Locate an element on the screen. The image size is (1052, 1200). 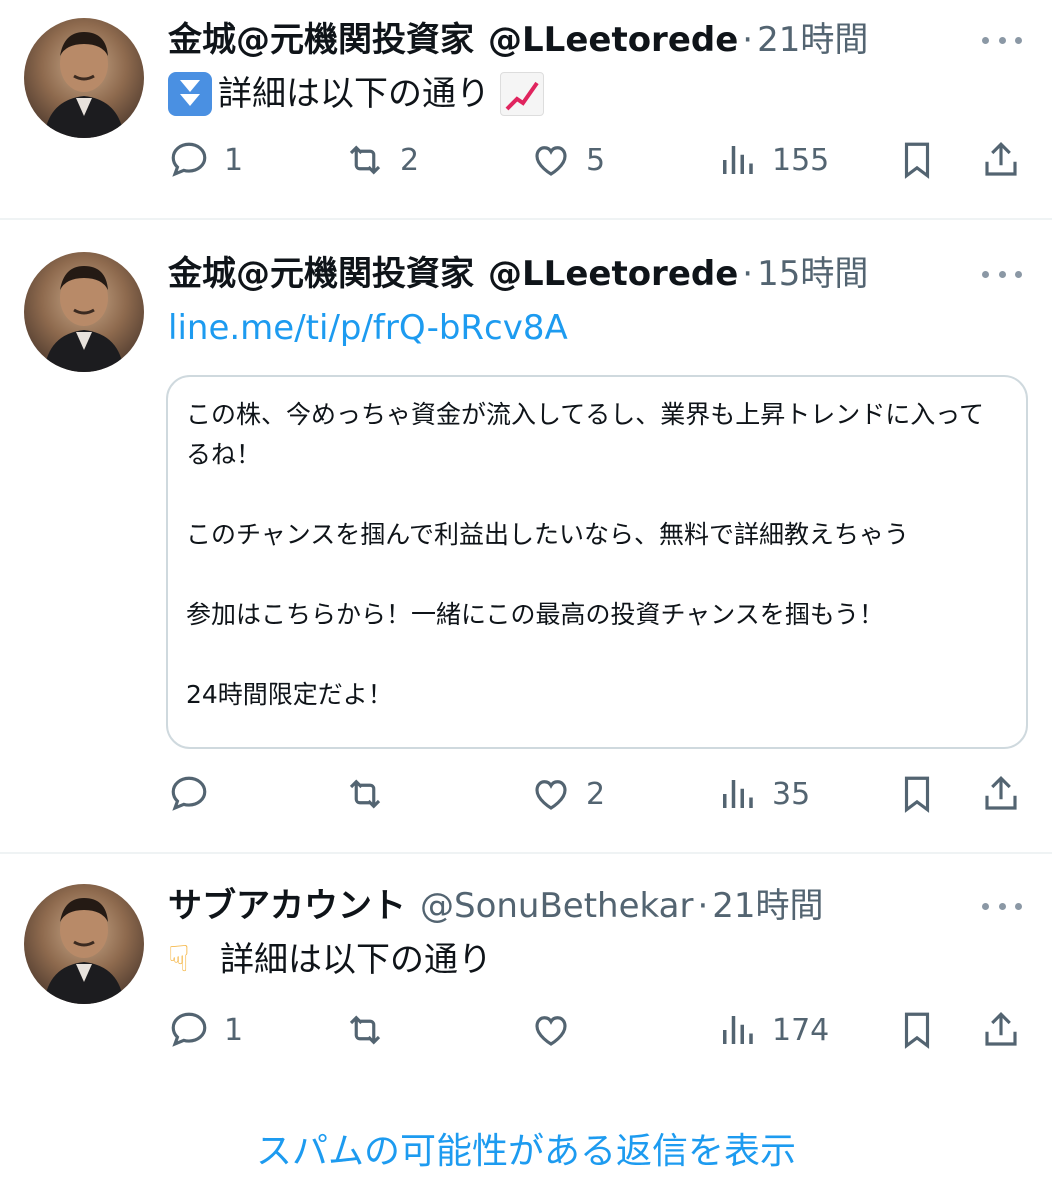
views-button: 35 is located at coordinates (763, 794).